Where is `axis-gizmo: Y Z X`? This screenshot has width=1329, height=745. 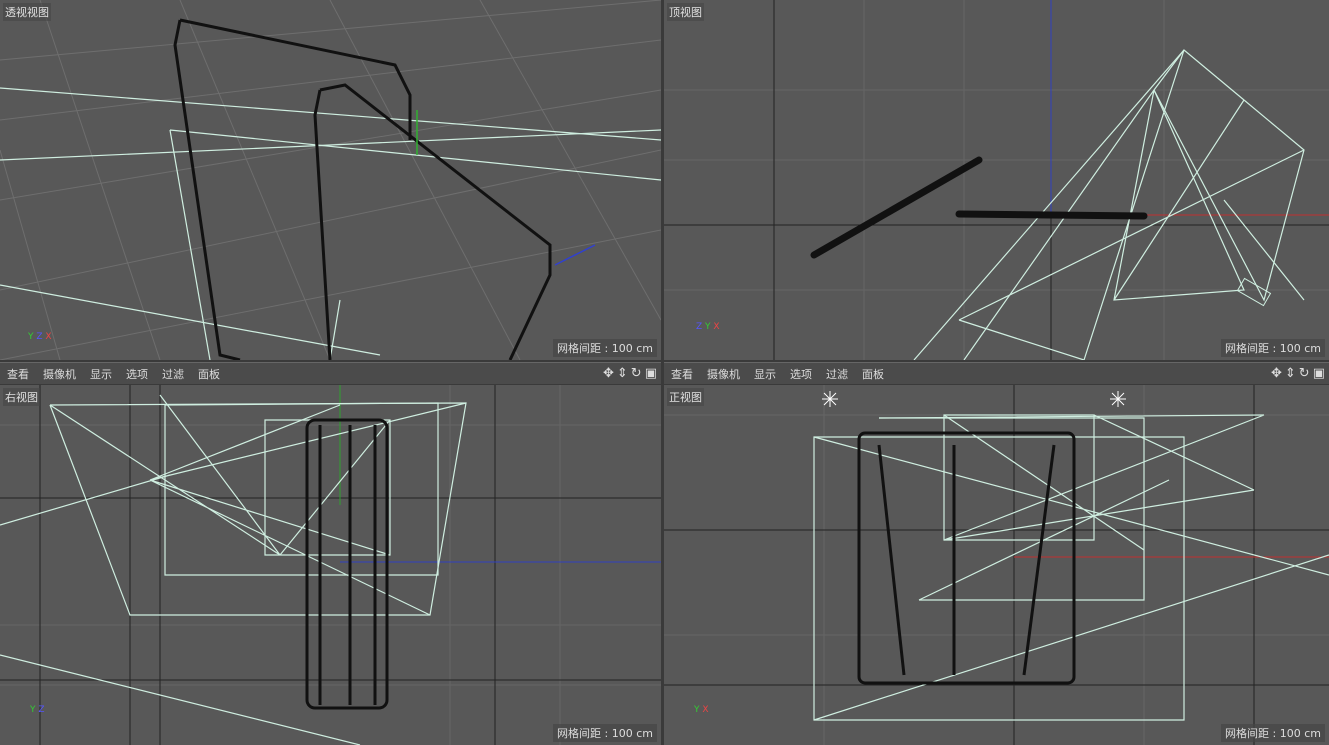 axis-gizmo: Y Z X is located at coordinates (40, 337).